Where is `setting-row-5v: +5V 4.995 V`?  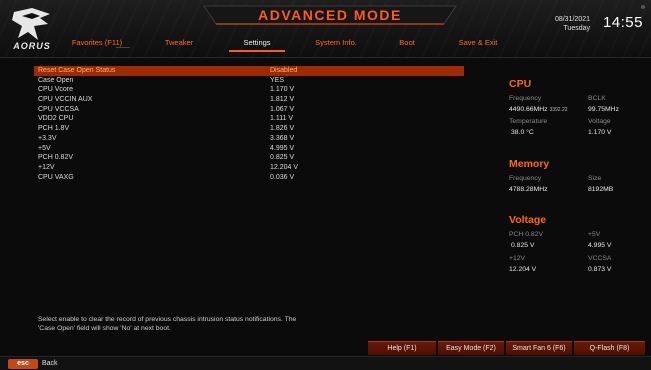 setting-row-5v: +5V 4.995 V is located at coordinates (249, 149).